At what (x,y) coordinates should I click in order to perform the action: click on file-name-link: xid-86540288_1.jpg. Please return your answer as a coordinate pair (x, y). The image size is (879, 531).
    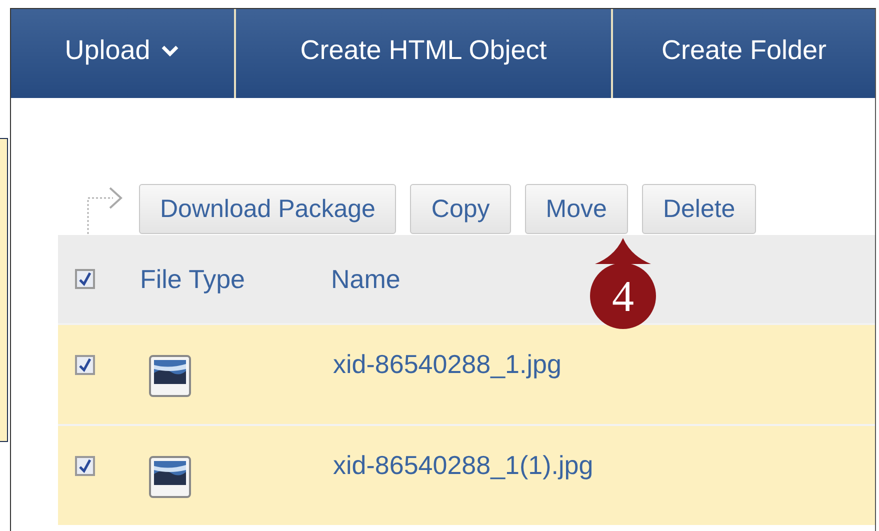
    Looking at the image, I should click on (447, 364).